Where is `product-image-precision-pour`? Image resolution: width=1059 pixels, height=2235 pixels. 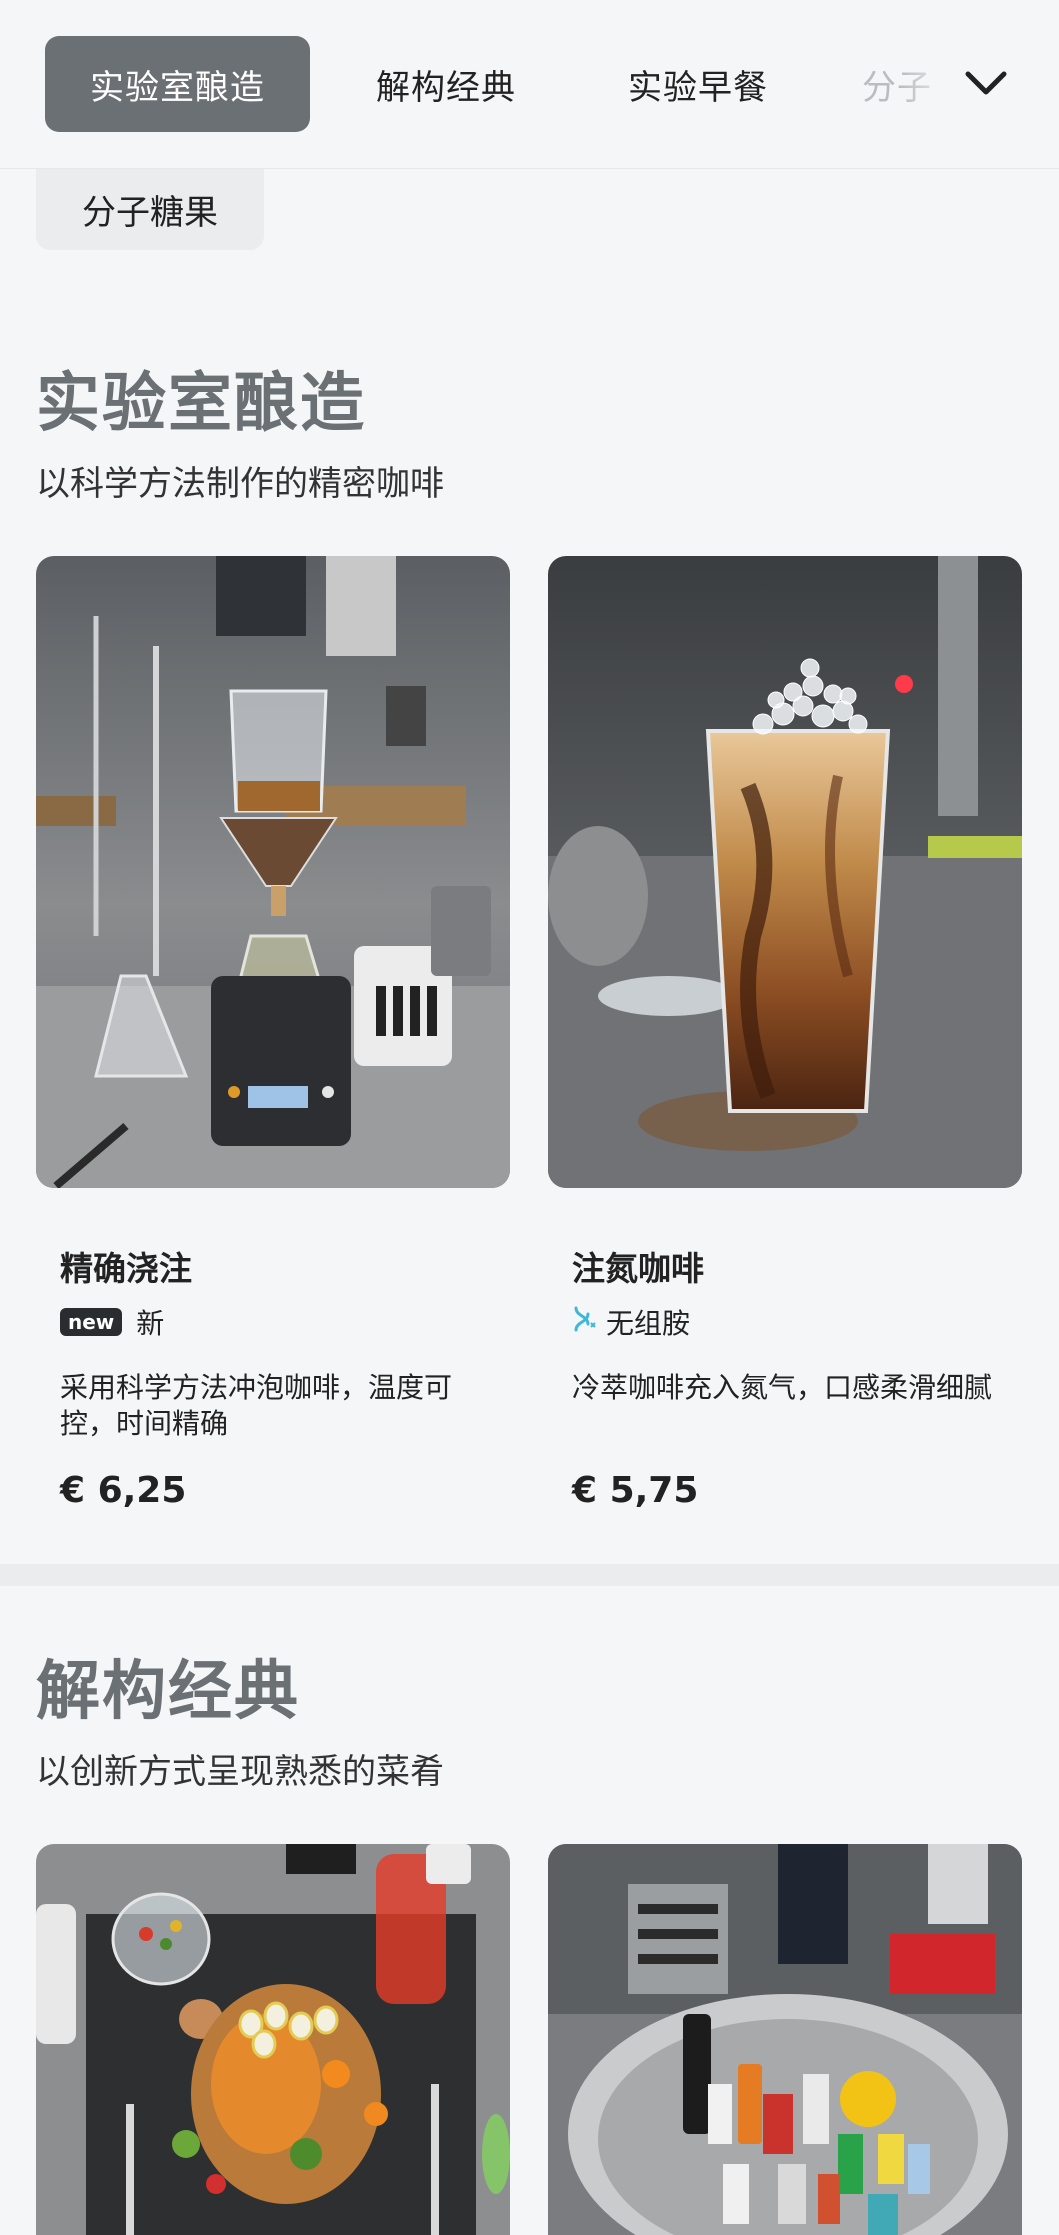 product-image-precision-pour is located at coordinates (273, 872).